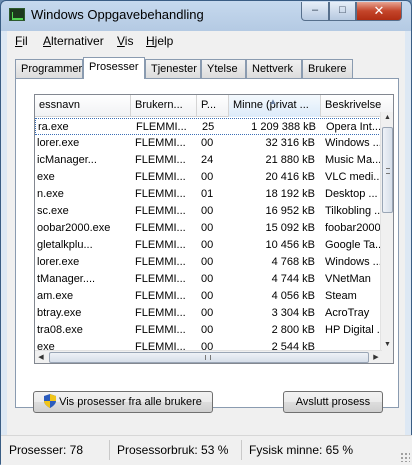  Describe the element at coordinates (59, 313) in the screenshot. I see `cell-image-name: btray.exe` at that location.